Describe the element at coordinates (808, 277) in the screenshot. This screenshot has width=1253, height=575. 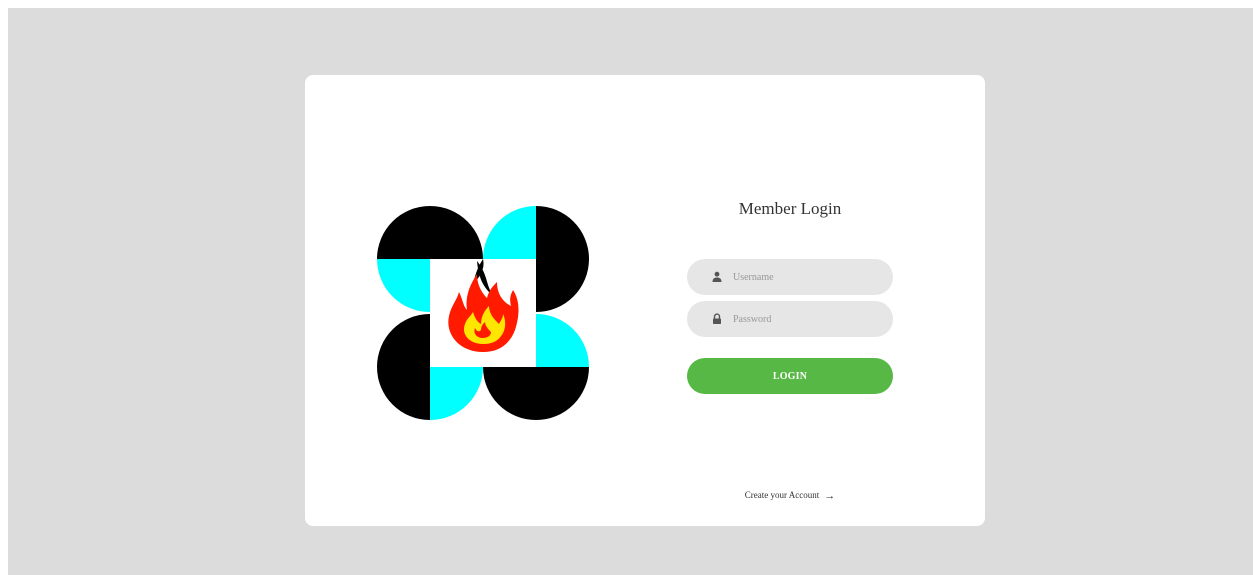
I see `username-input` at that location.